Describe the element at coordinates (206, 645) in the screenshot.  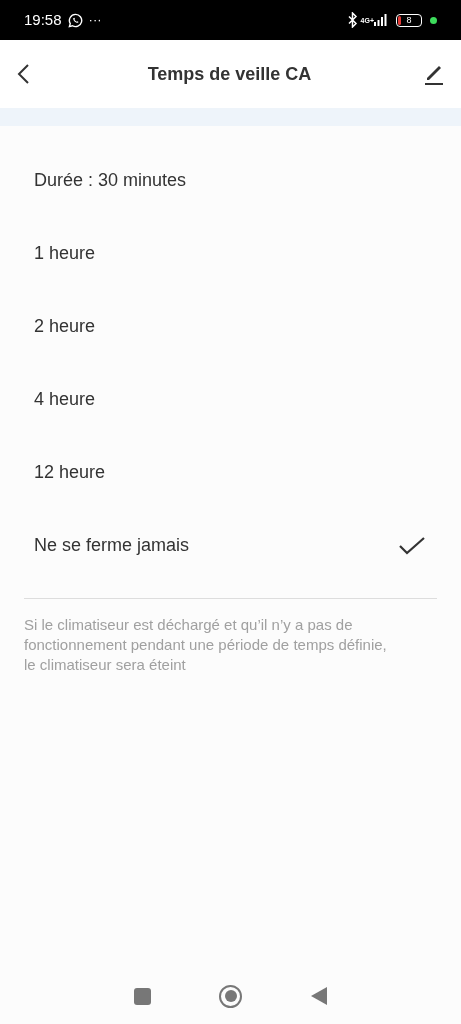
I see `info-note: Si le climatiseur est déchargé et qu’il n’y a pas de fonctionnement pendant une période de temps définie, le climatiseur sera éteint` at that location.